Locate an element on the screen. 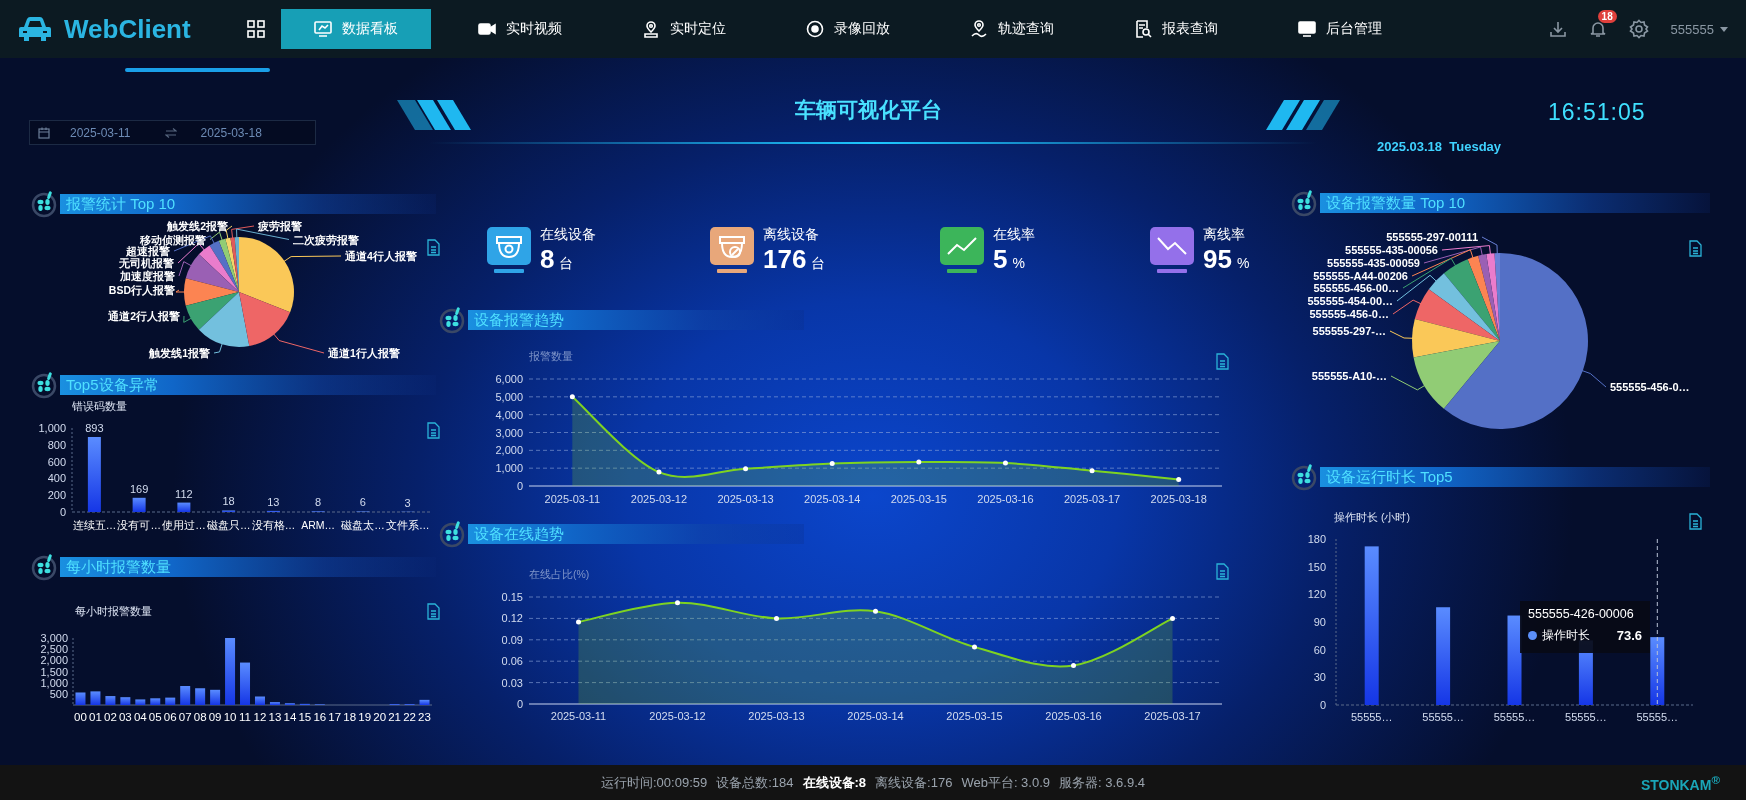 This screenshot has width=1746, height=800. slice-label: 移动侦测报警 is located at coordinates (173, 239).